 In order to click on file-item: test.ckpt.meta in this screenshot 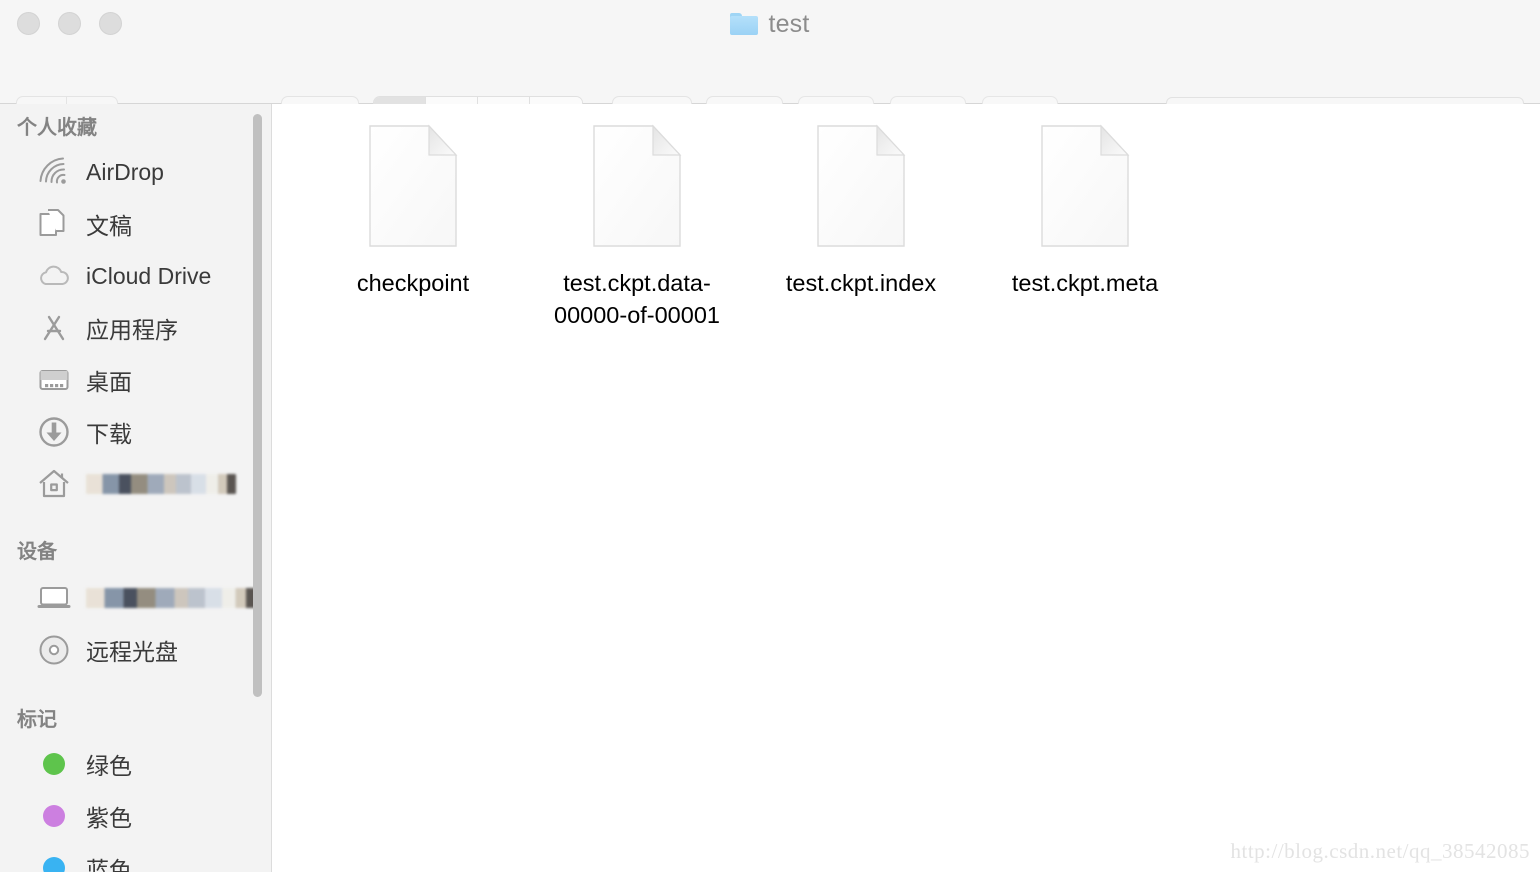, I will do `click(1085, 222)`.